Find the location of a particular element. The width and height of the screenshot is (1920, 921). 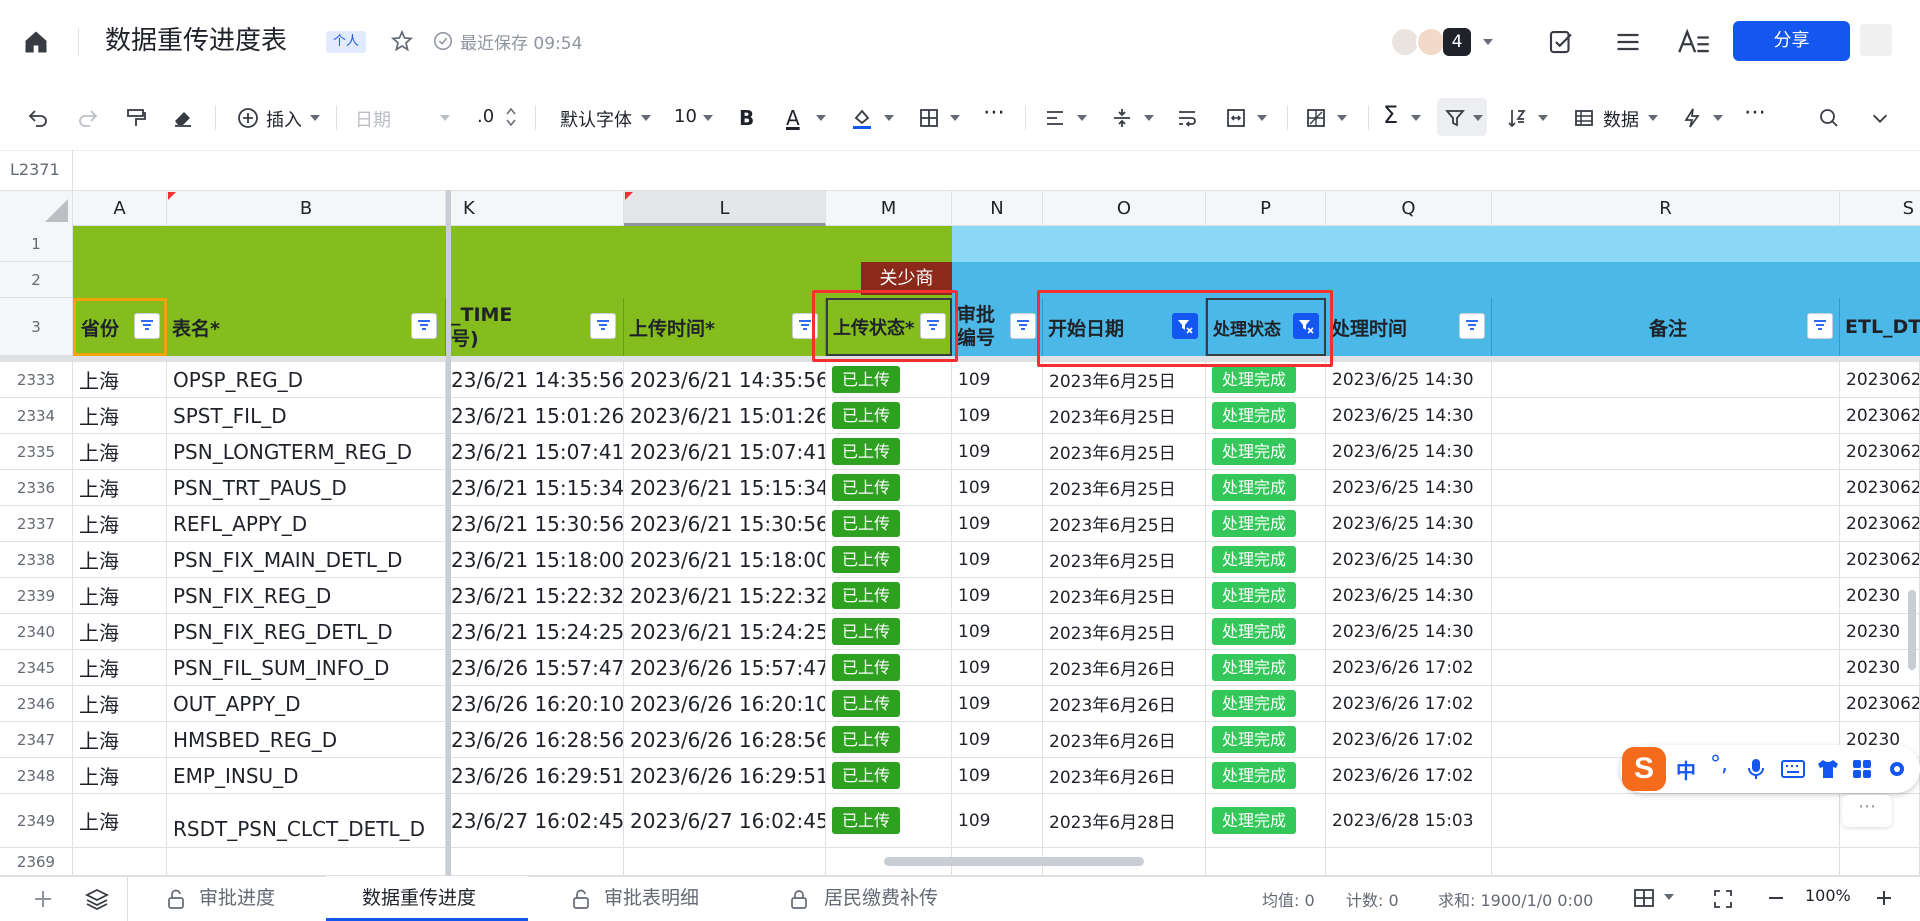

user-avatar is located at coordinates (1876, 40).